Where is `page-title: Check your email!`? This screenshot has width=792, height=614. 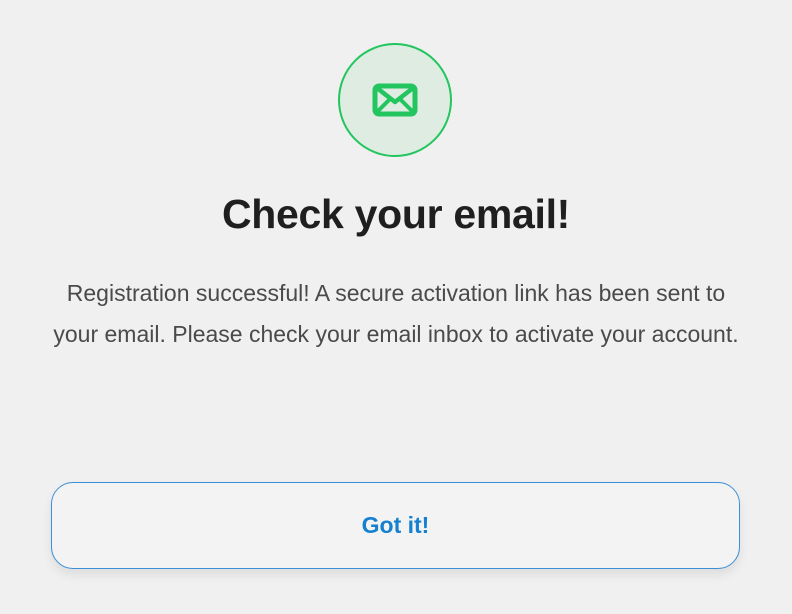
page-title: Check your email! is located at coordinates (396, 214).